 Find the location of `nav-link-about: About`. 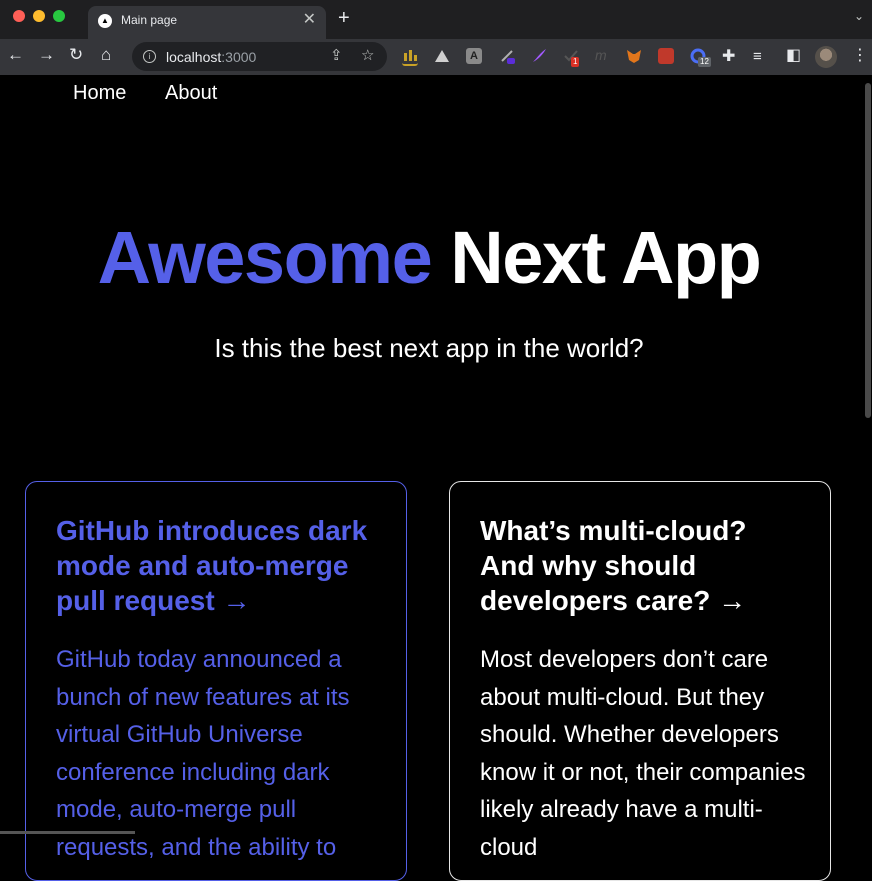

nav-link-about: About is located at coordinates (191, 93).